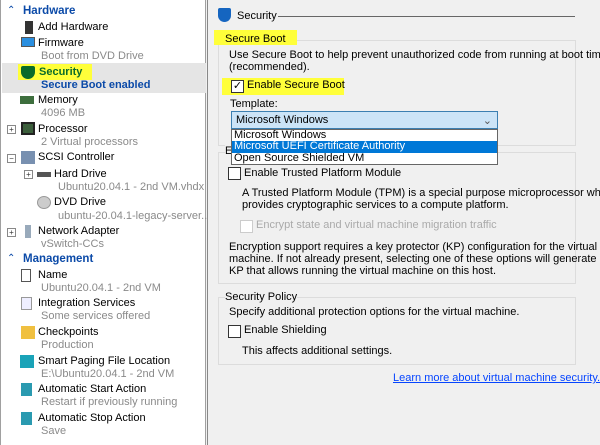  I want to click on tree-item-sub: Save, so click(54, 431).